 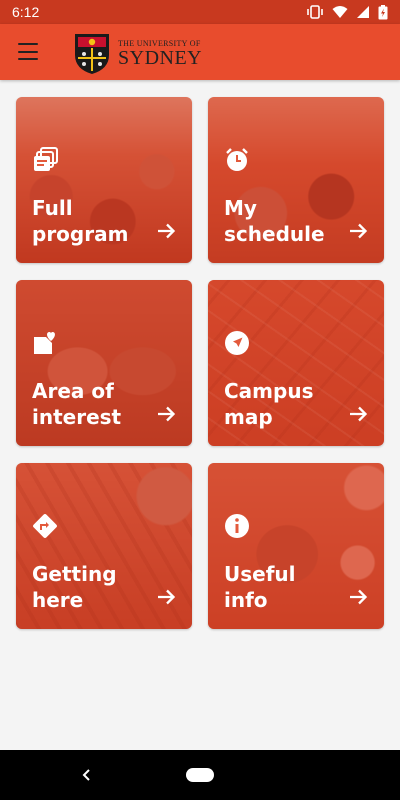 What do you see at coordinates (237, 343) in the screenshot?
I see `navigation-icon` at bounding box center [237, 343].